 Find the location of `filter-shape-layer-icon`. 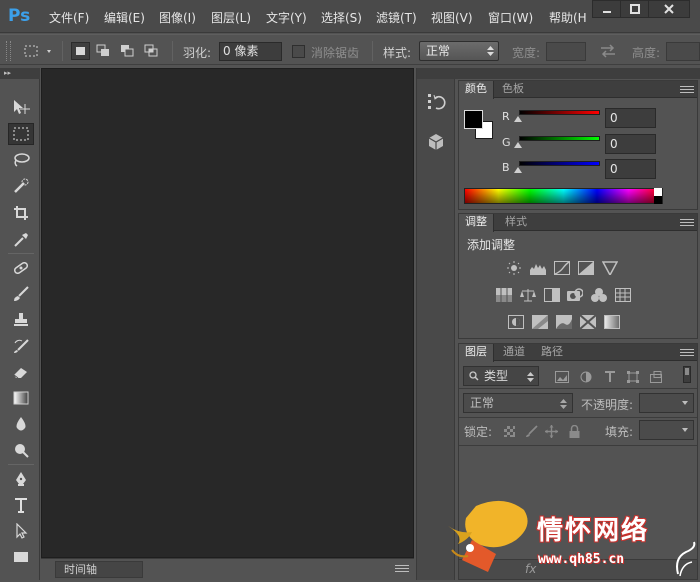

filter-shape-layer-icon is located at coordinates (633, 377).